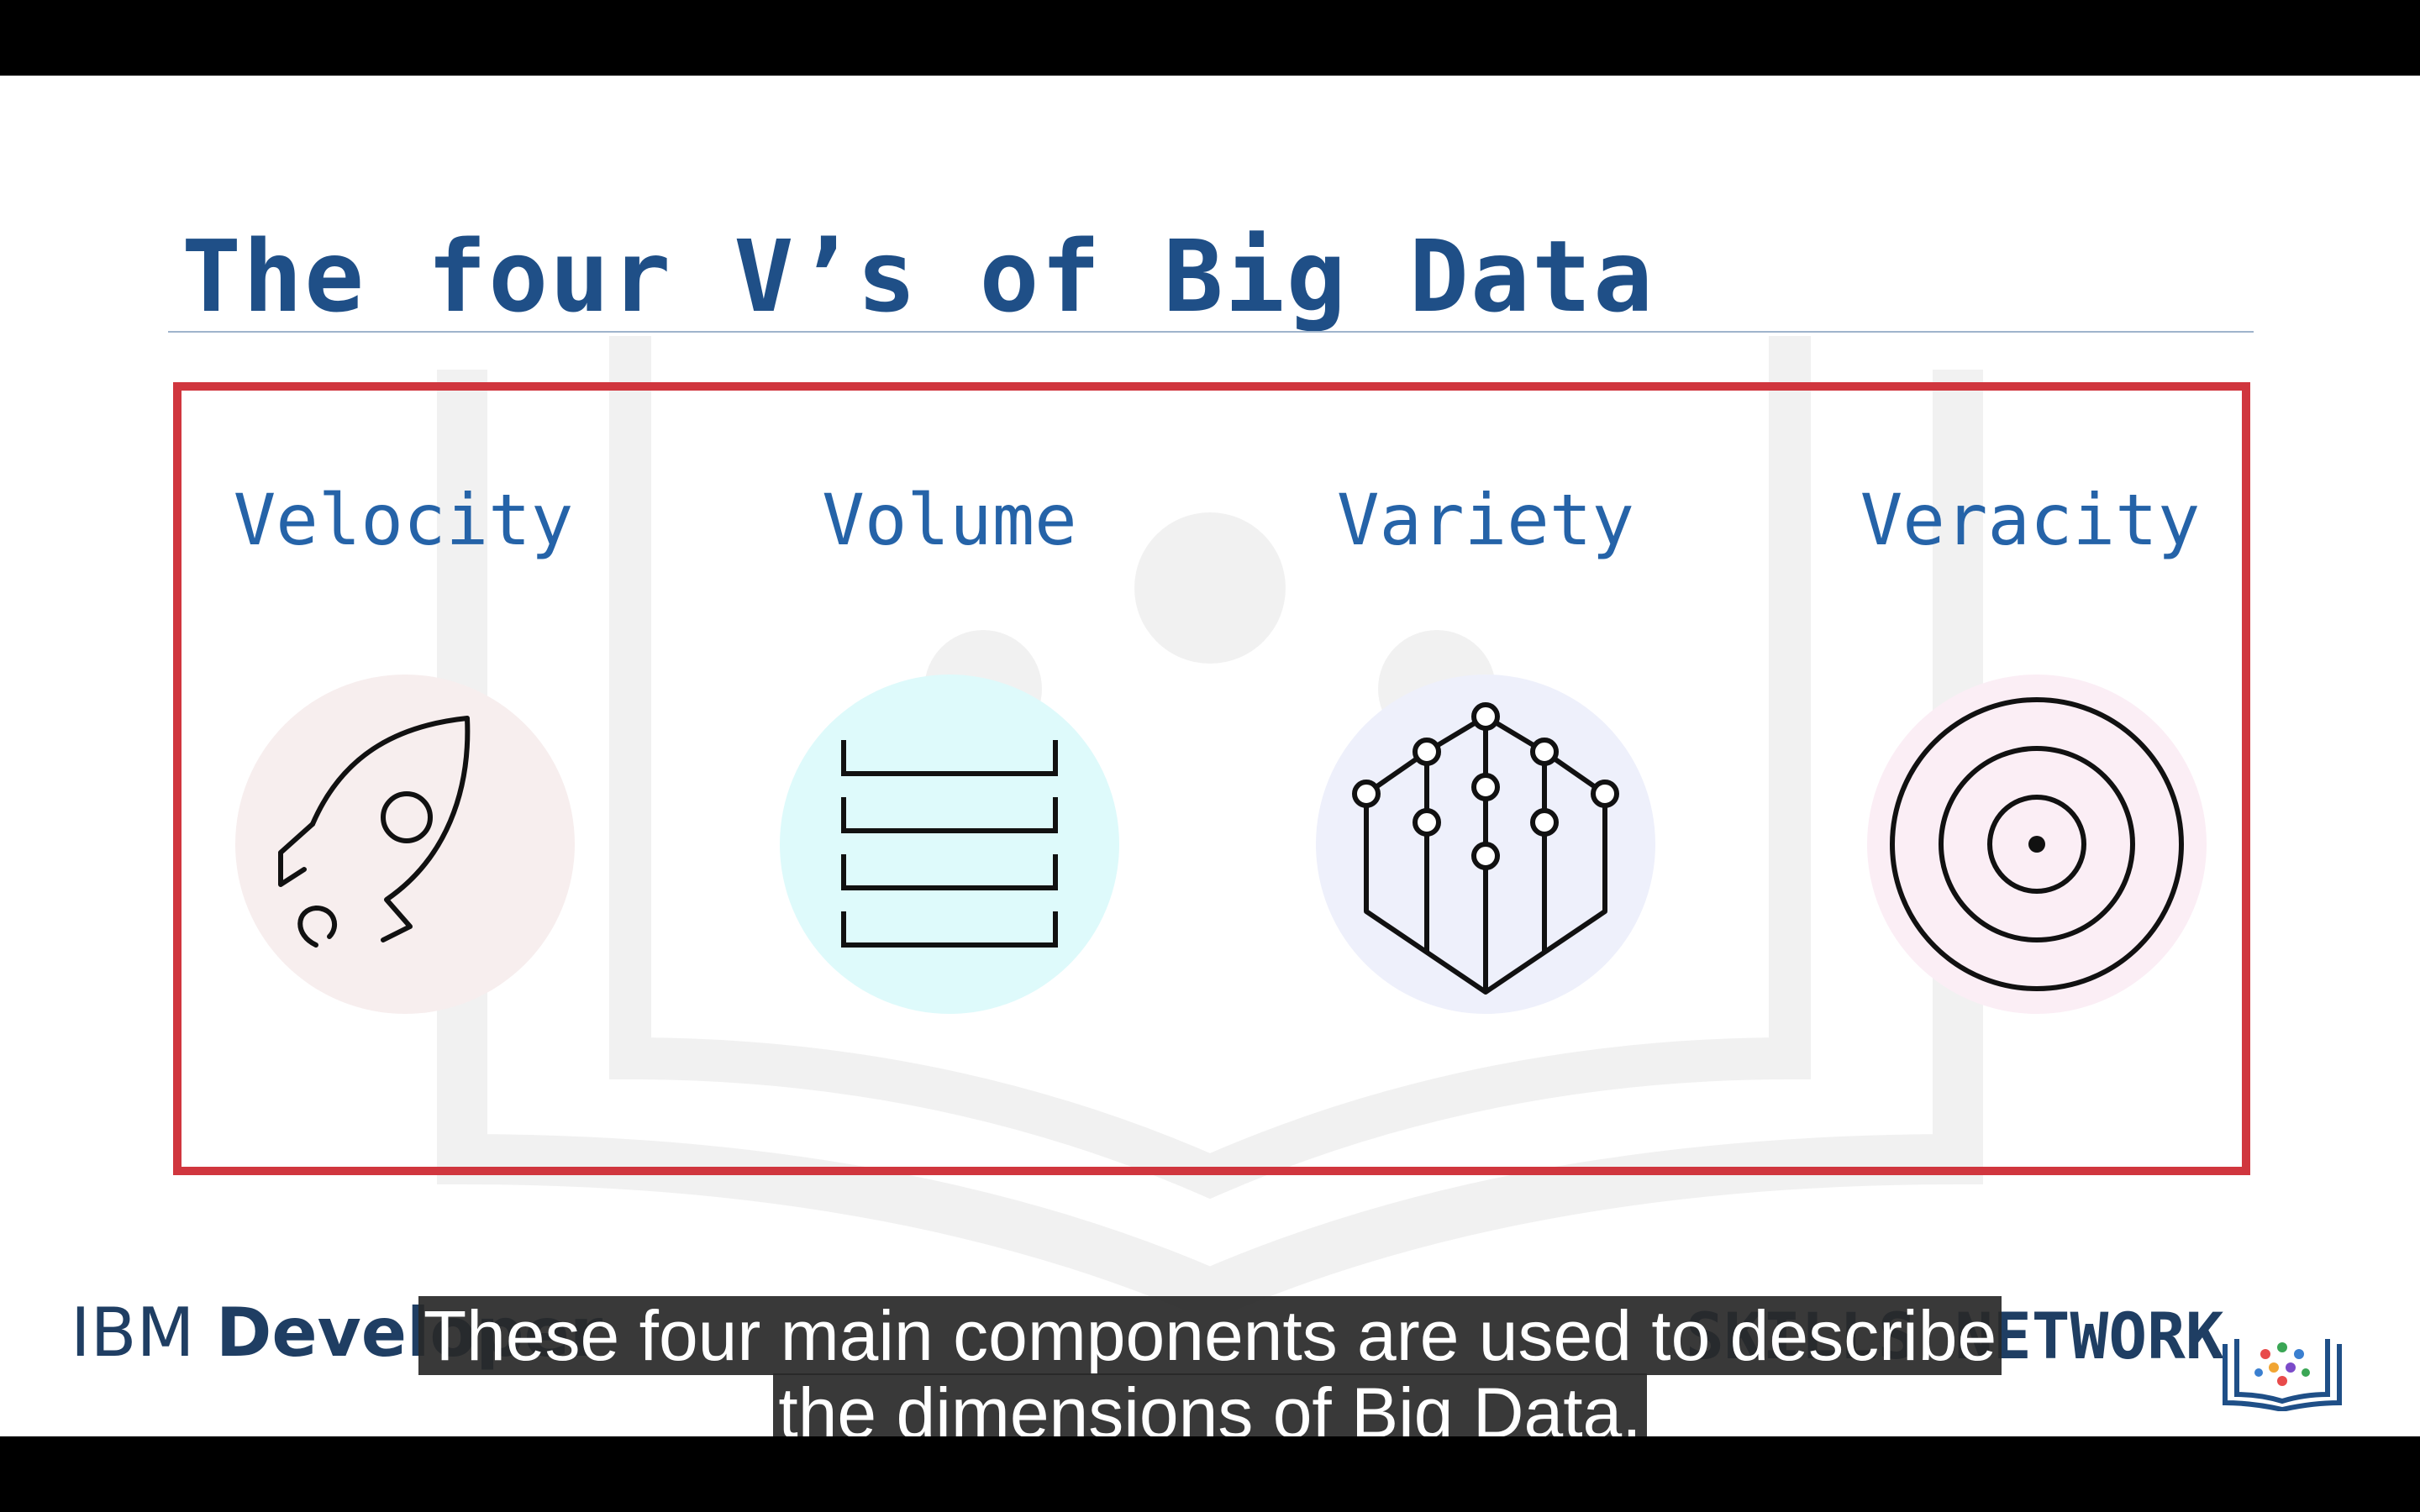  I want to click on veracity-label: Veracity, so click(2031, 520).